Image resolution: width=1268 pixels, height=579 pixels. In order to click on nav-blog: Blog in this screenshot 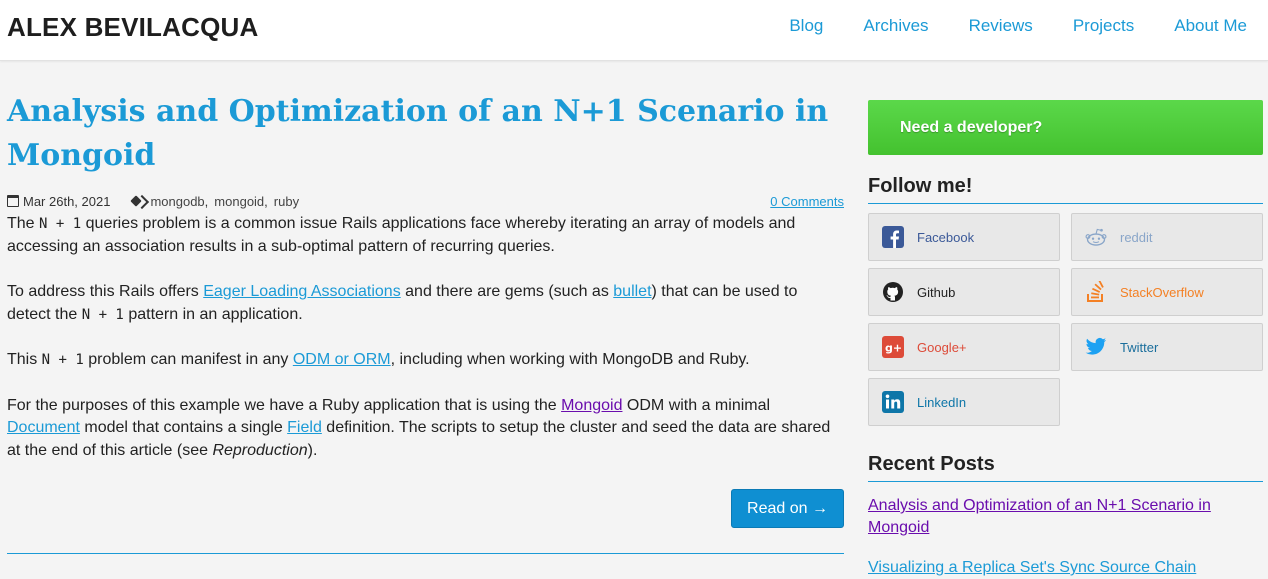, I will do `click(806, 26)`.